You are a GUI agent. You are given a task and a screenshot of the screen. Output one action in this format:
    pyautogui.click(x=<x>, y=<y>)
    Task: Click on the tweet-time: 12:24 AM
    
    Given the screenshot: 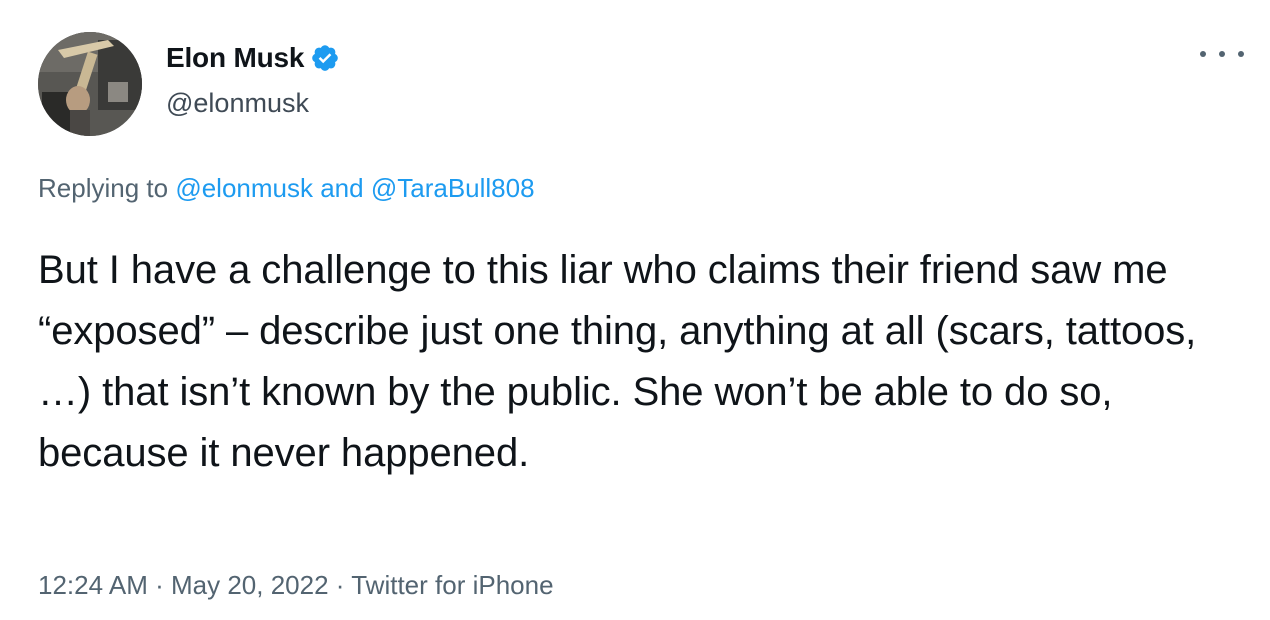 What is the action you would take?
    pyautogui.click(x=93, y=585)
    